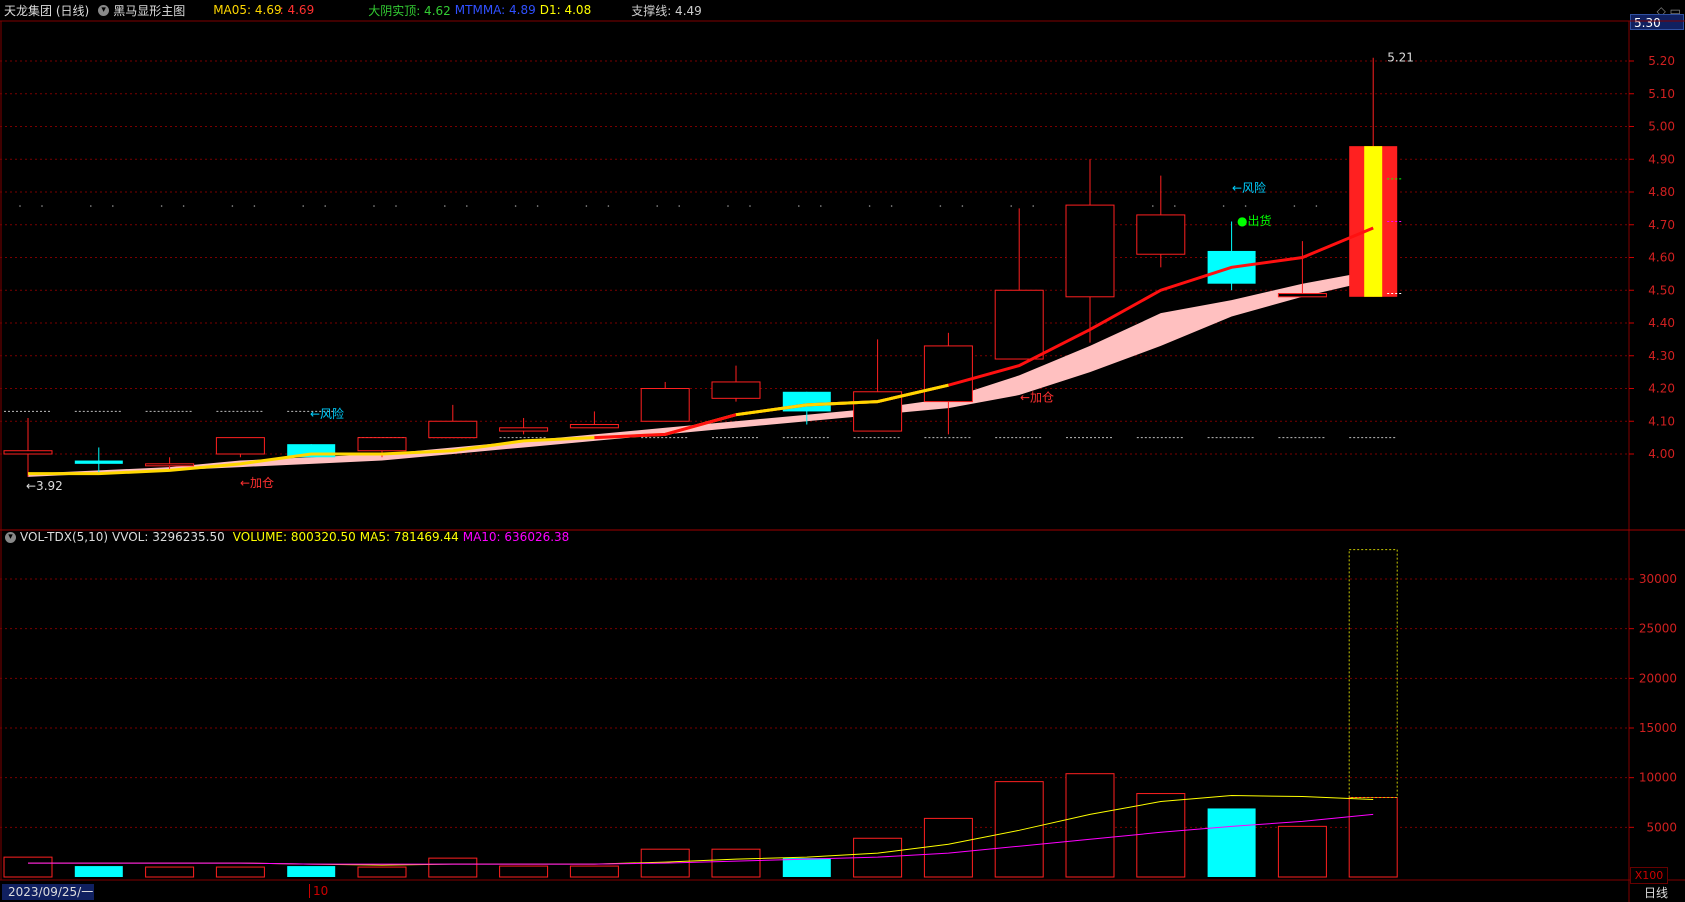 The image size is (1685, 902). What do you see at coordinates (1661, 290) in the screenshot?
I see `price-axis-label: 4.50` at bounding box center [1661, 290].